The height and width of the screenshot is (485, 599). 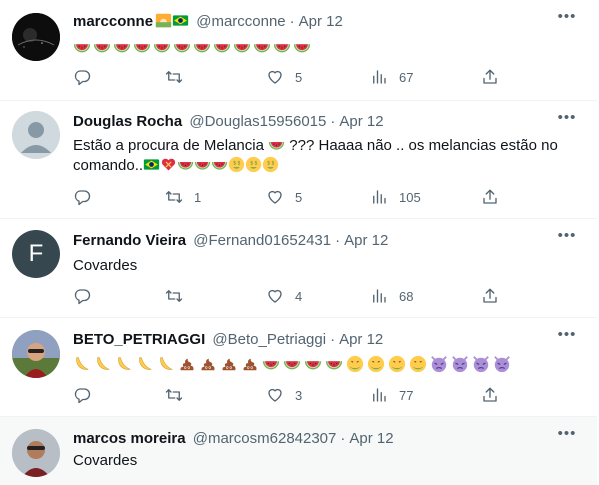 I want to click on retweet-button: 1, so click(x=183, y=197).